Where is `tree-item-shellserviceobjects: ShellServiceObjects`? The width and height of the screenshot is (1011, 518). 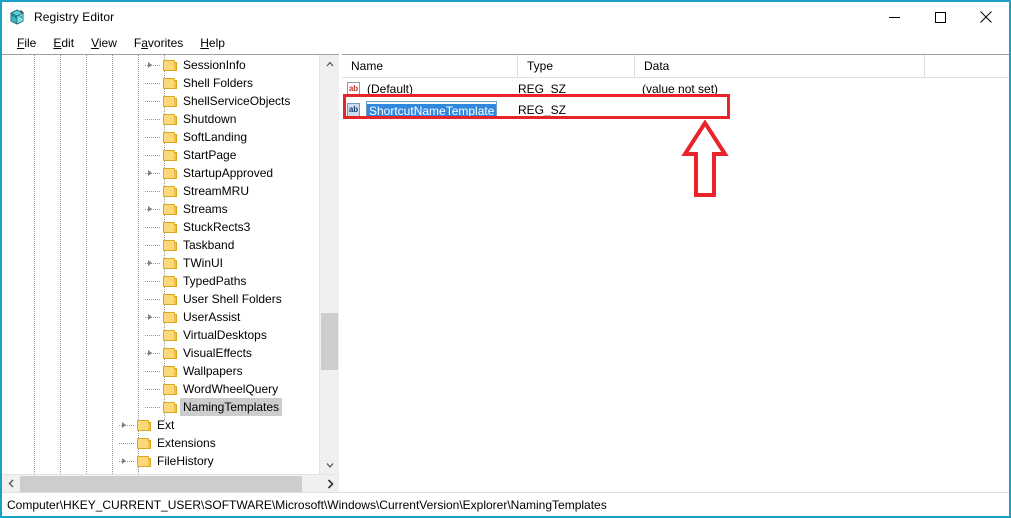 tree-item-shellserviceobjects: ShellServiceObjects is located at coordinates (160, 101).